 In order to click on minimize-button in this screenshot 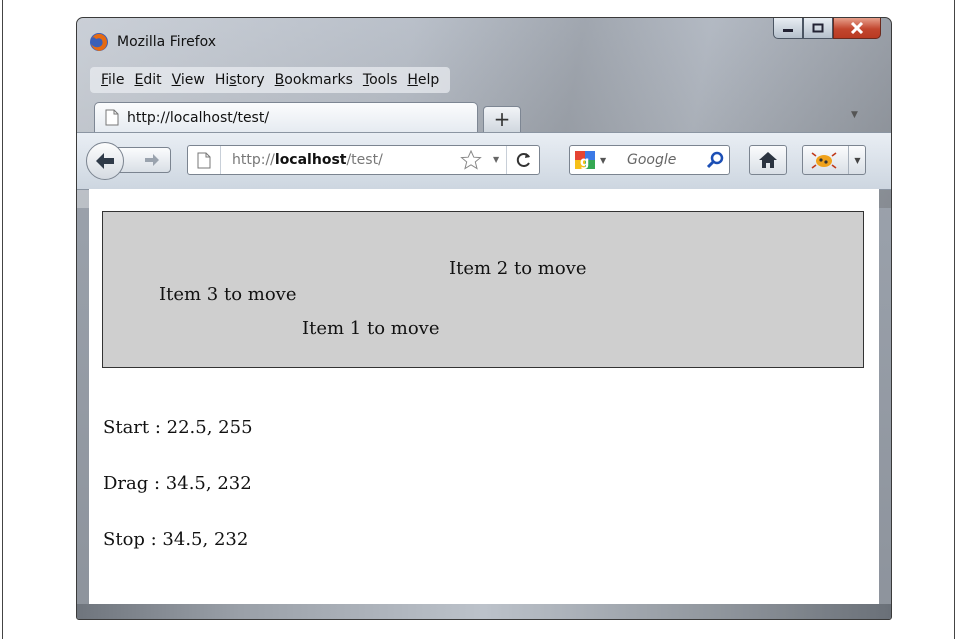, I will do `click(788, 28)`.